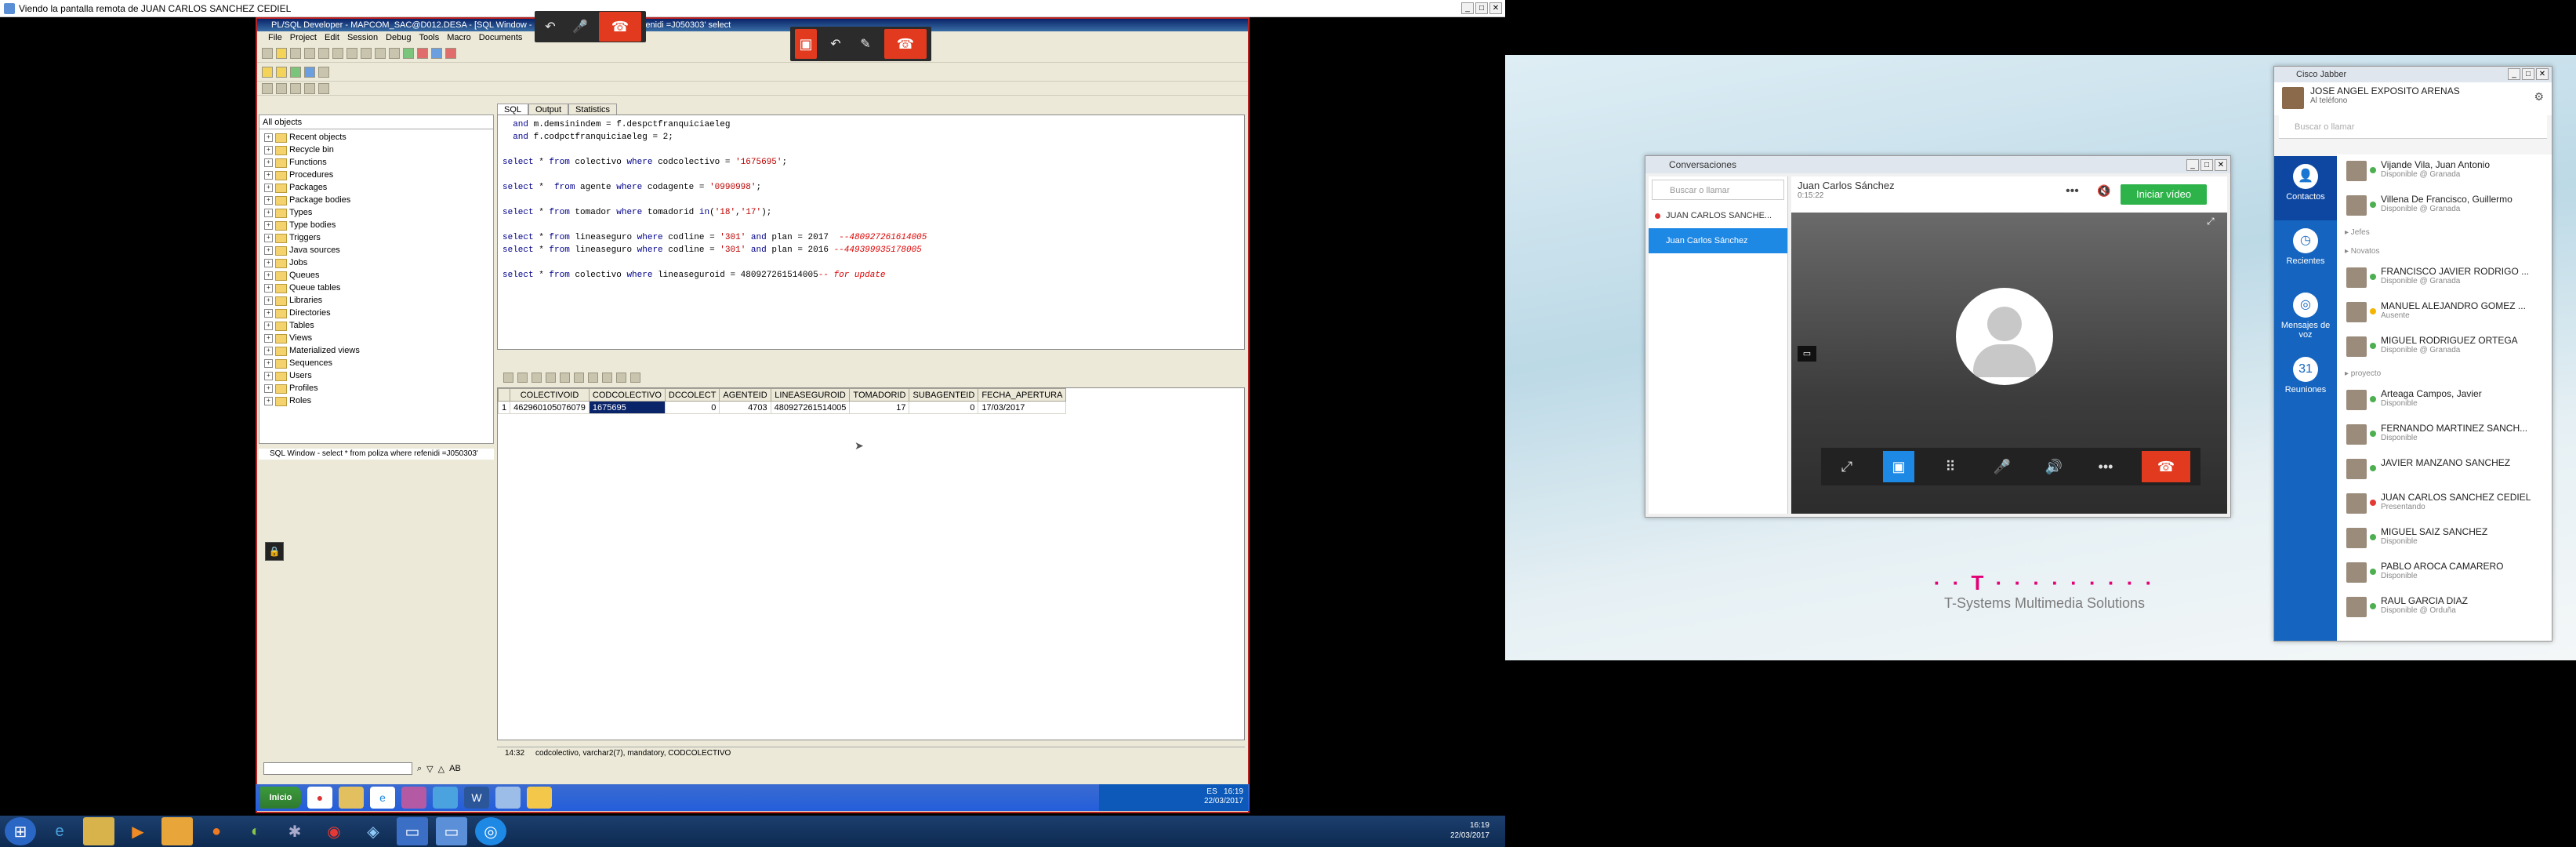 The height and width of the screenshot is (847, 2576). I want to click on table-cell: 17/03/2017, so click(1022, 407).